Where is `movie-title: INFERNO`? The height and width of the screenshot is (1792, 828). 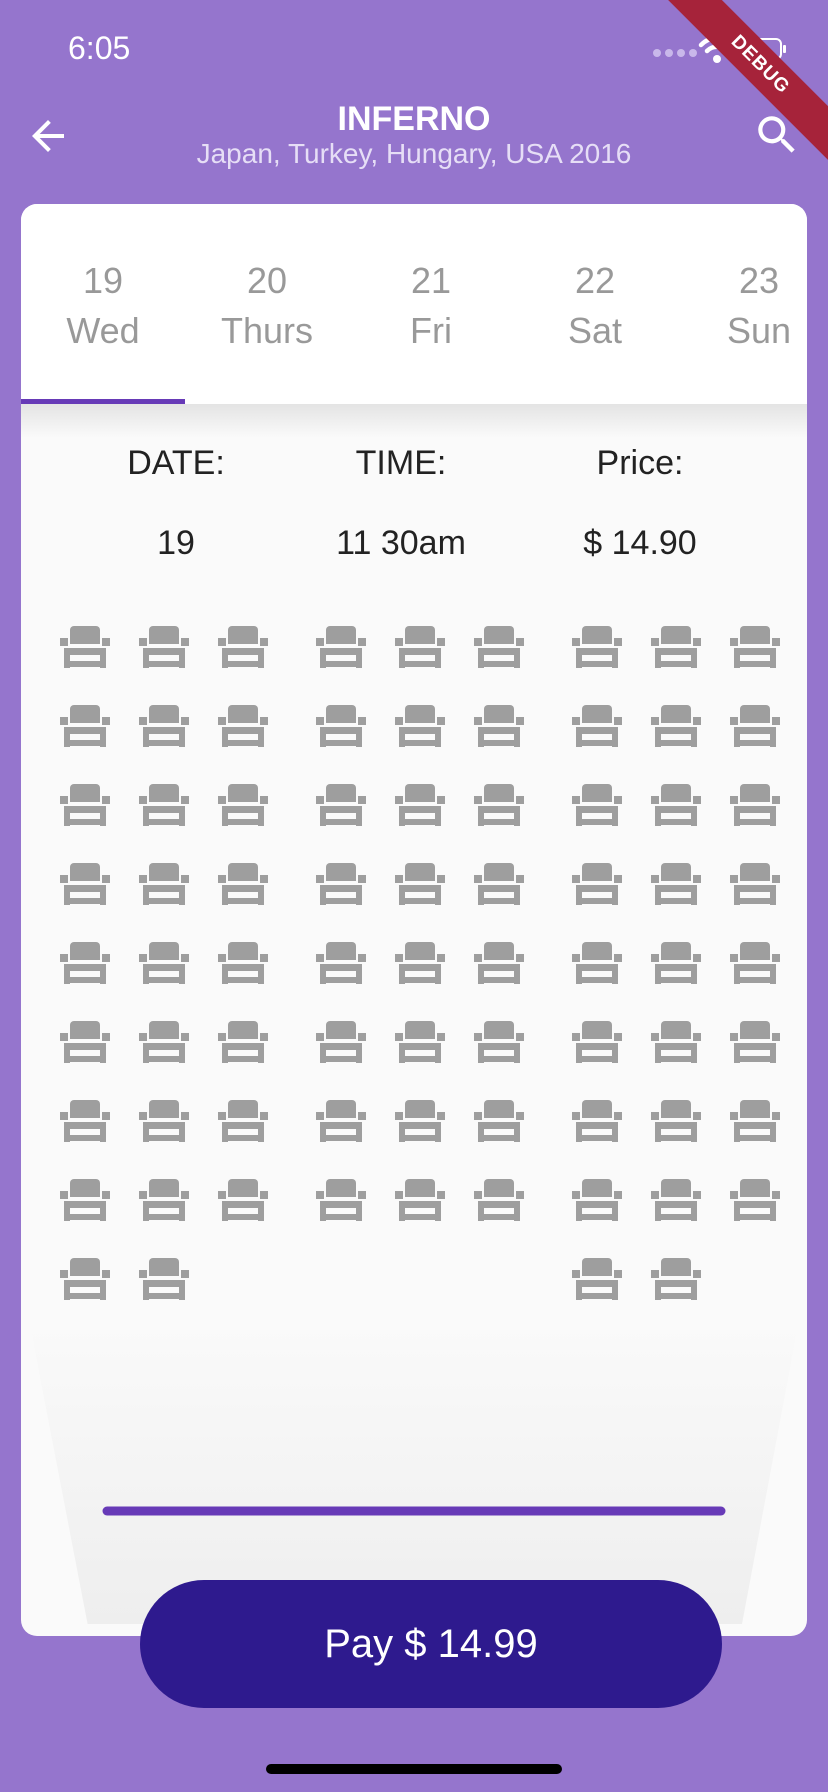 movie-title: INFERNO is located at coordinates (414, 119).